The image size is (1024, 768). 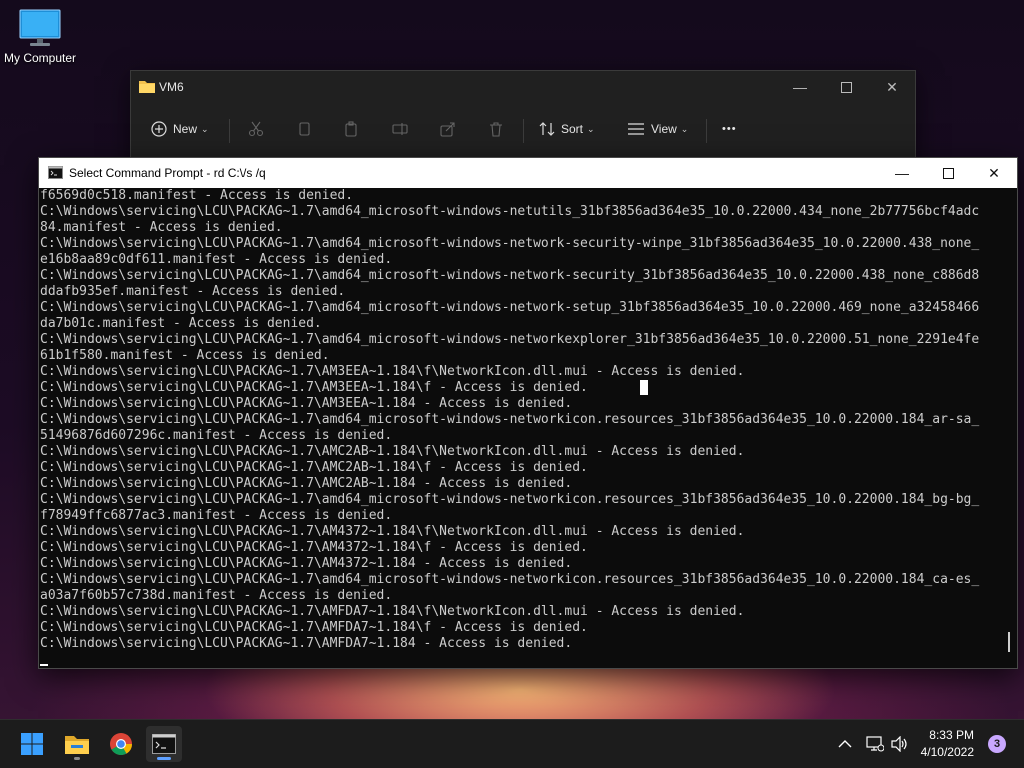 I want to click on network-icon, so click(x=875, y=744).